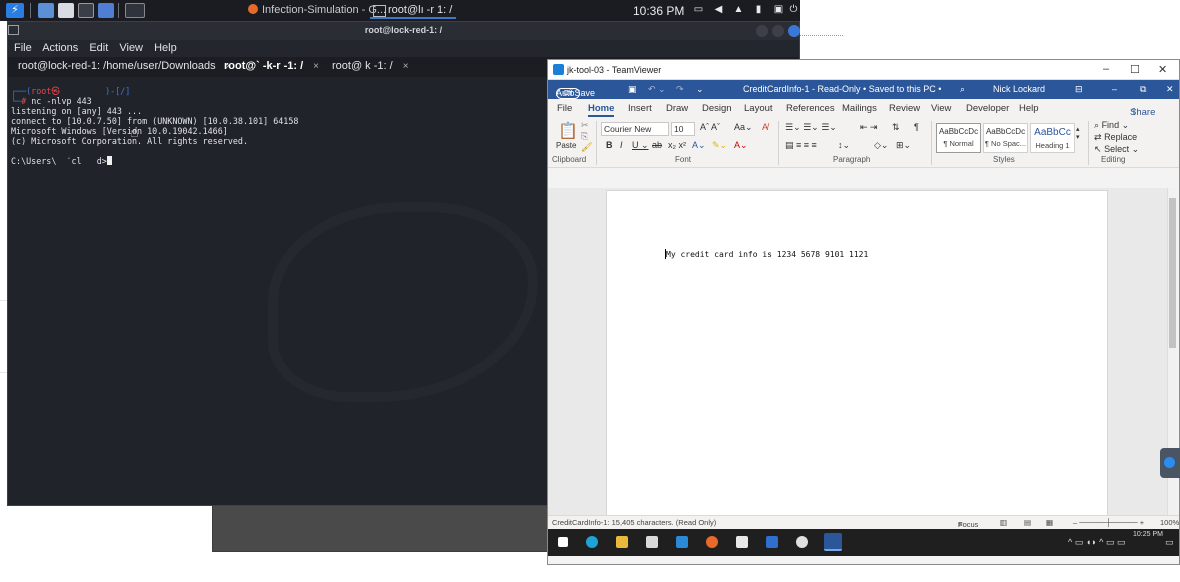 The height and width of the screenshot is (582, 1180). Describe the element at coordinates (640, 145) in the screenshot. I see `underline-icon: U ⌄` at that location.